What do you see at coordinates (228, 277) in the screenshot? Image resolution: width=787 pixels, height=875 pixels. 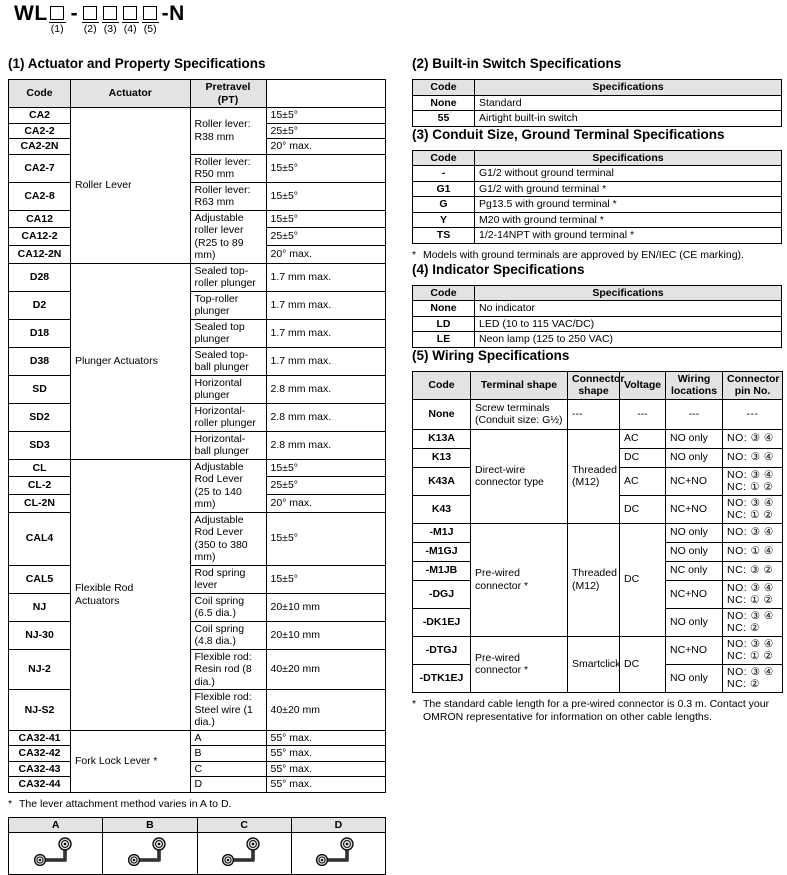 I see `actuator-description-cell: Sealed top-roller plunger` at bounding box center [228, 277].